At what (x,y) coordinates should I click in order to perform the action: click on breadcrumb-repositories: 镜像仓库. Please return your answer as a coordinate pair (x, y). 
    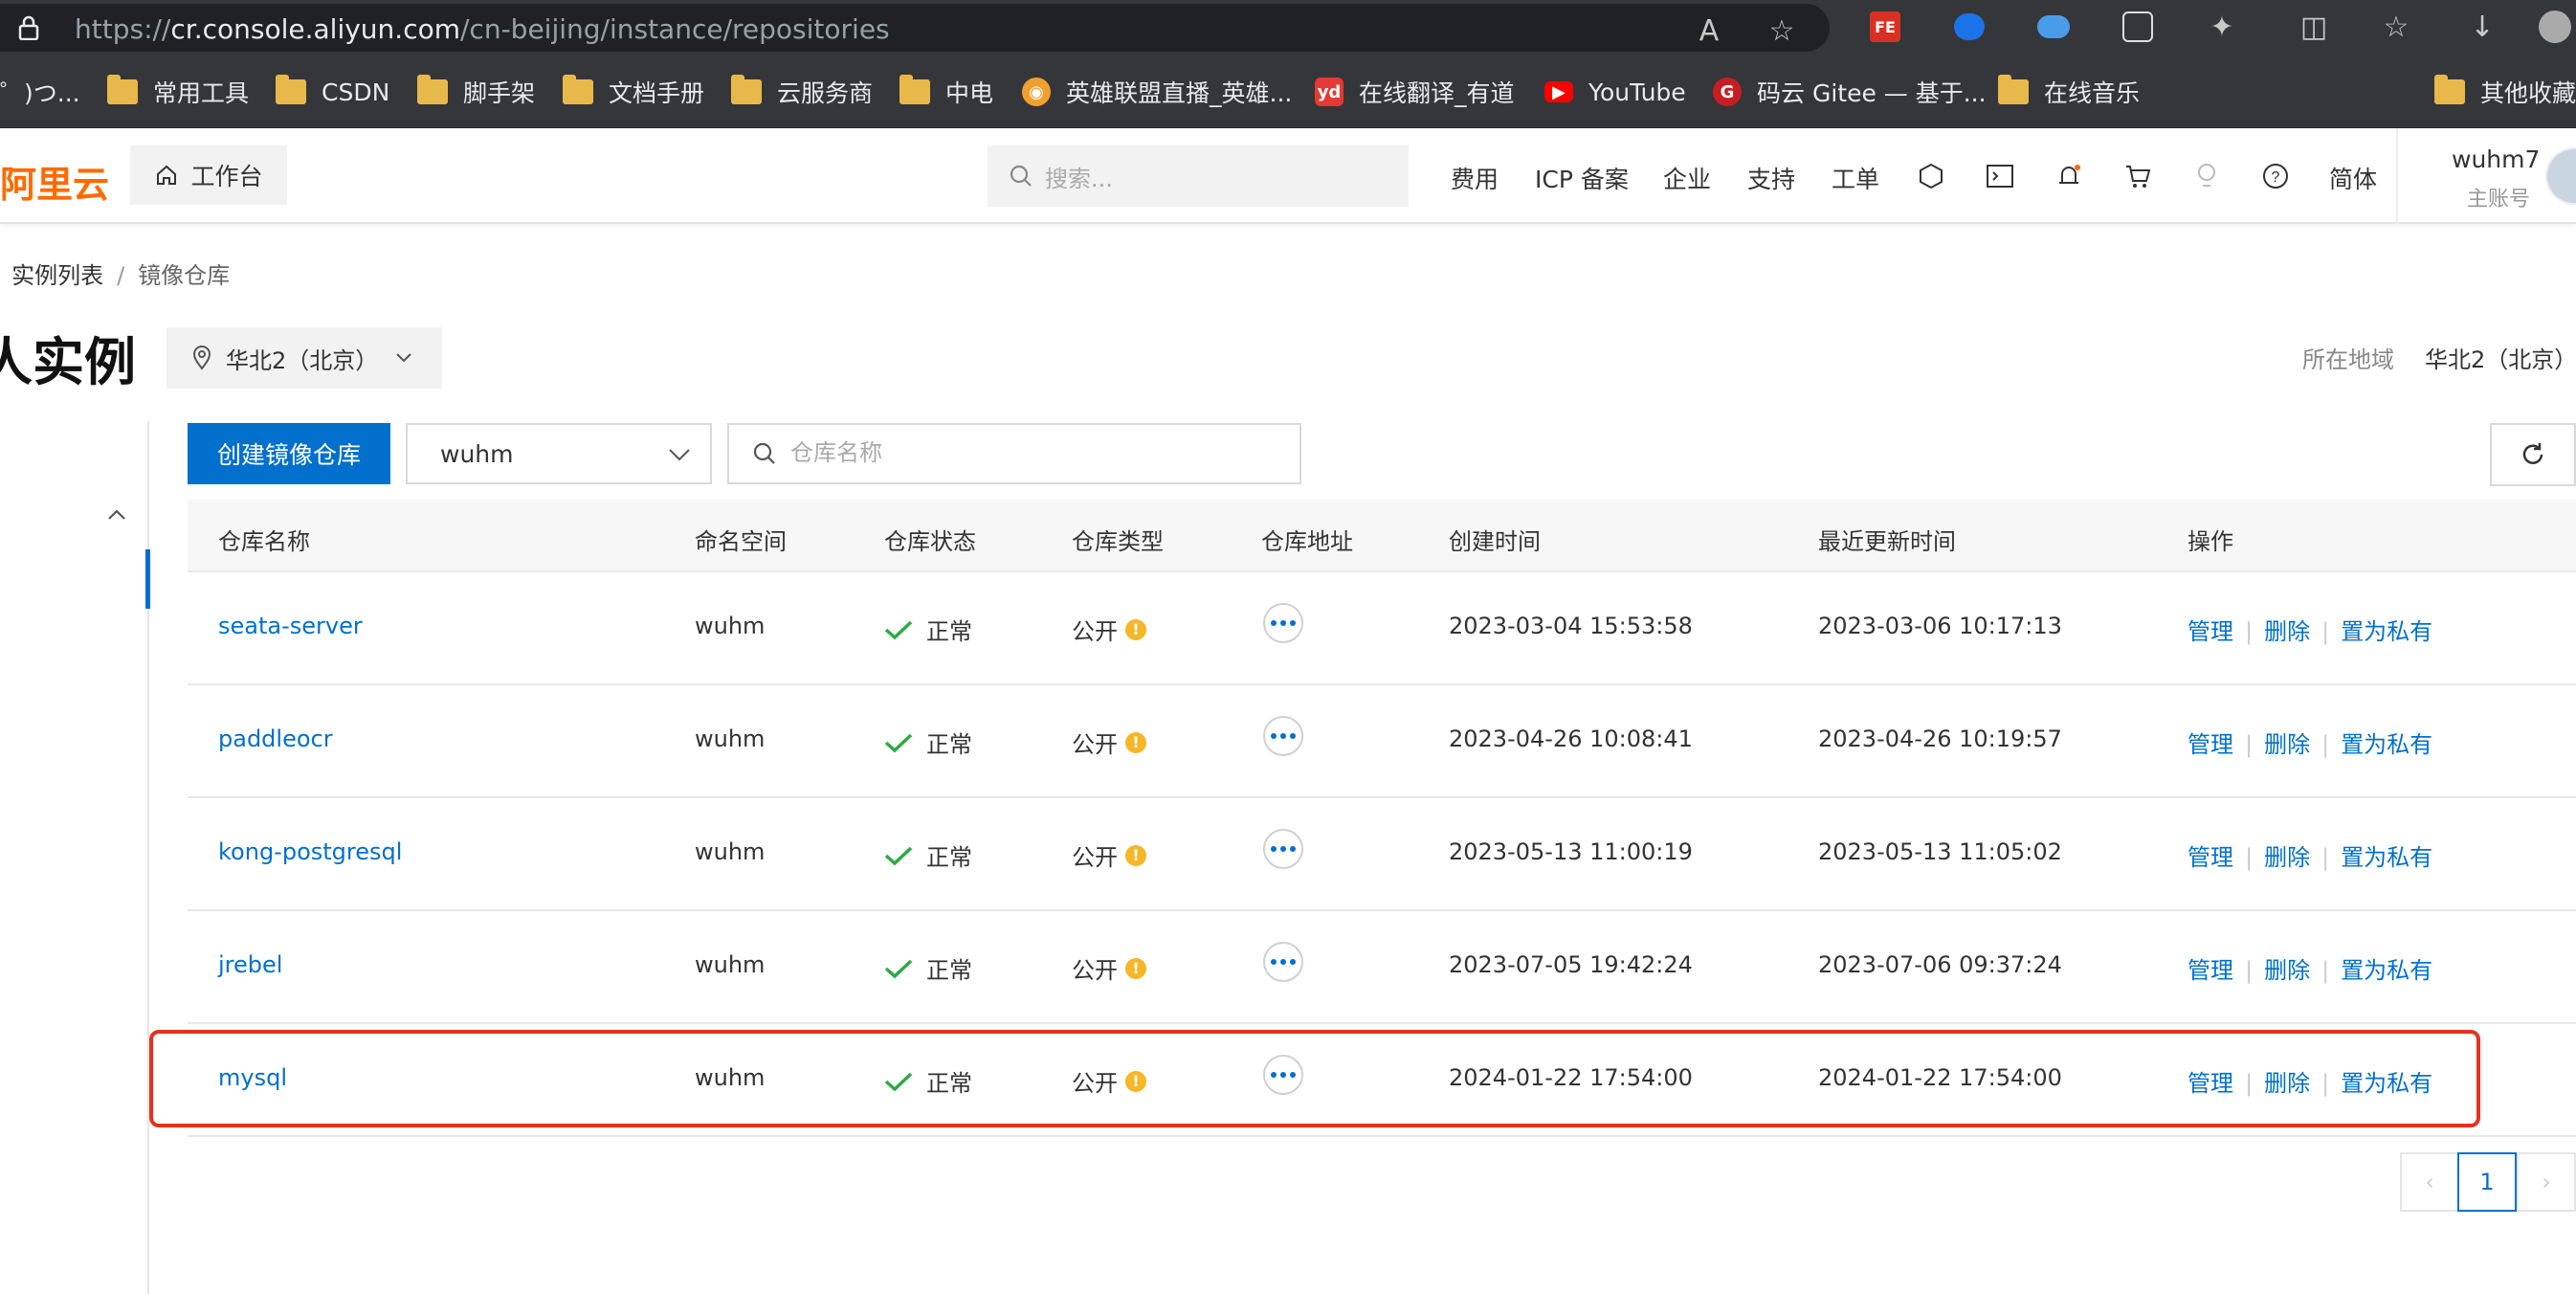
    Looking at the image, I should click on (184, 275).